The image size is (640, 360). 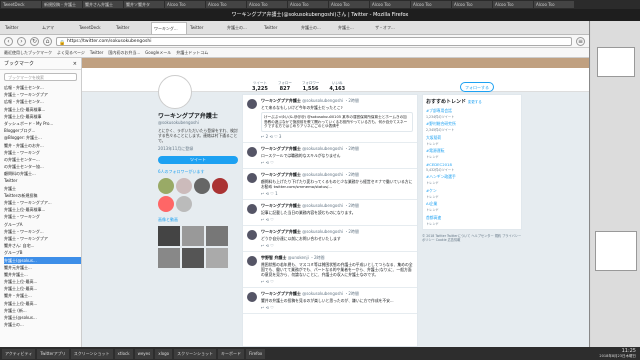 What do you see at coordinates (472, 126) in the screenshot?
I see `trend-item: #野村総合研究所 2,345件のツイート` at bounding box center [472, 126].